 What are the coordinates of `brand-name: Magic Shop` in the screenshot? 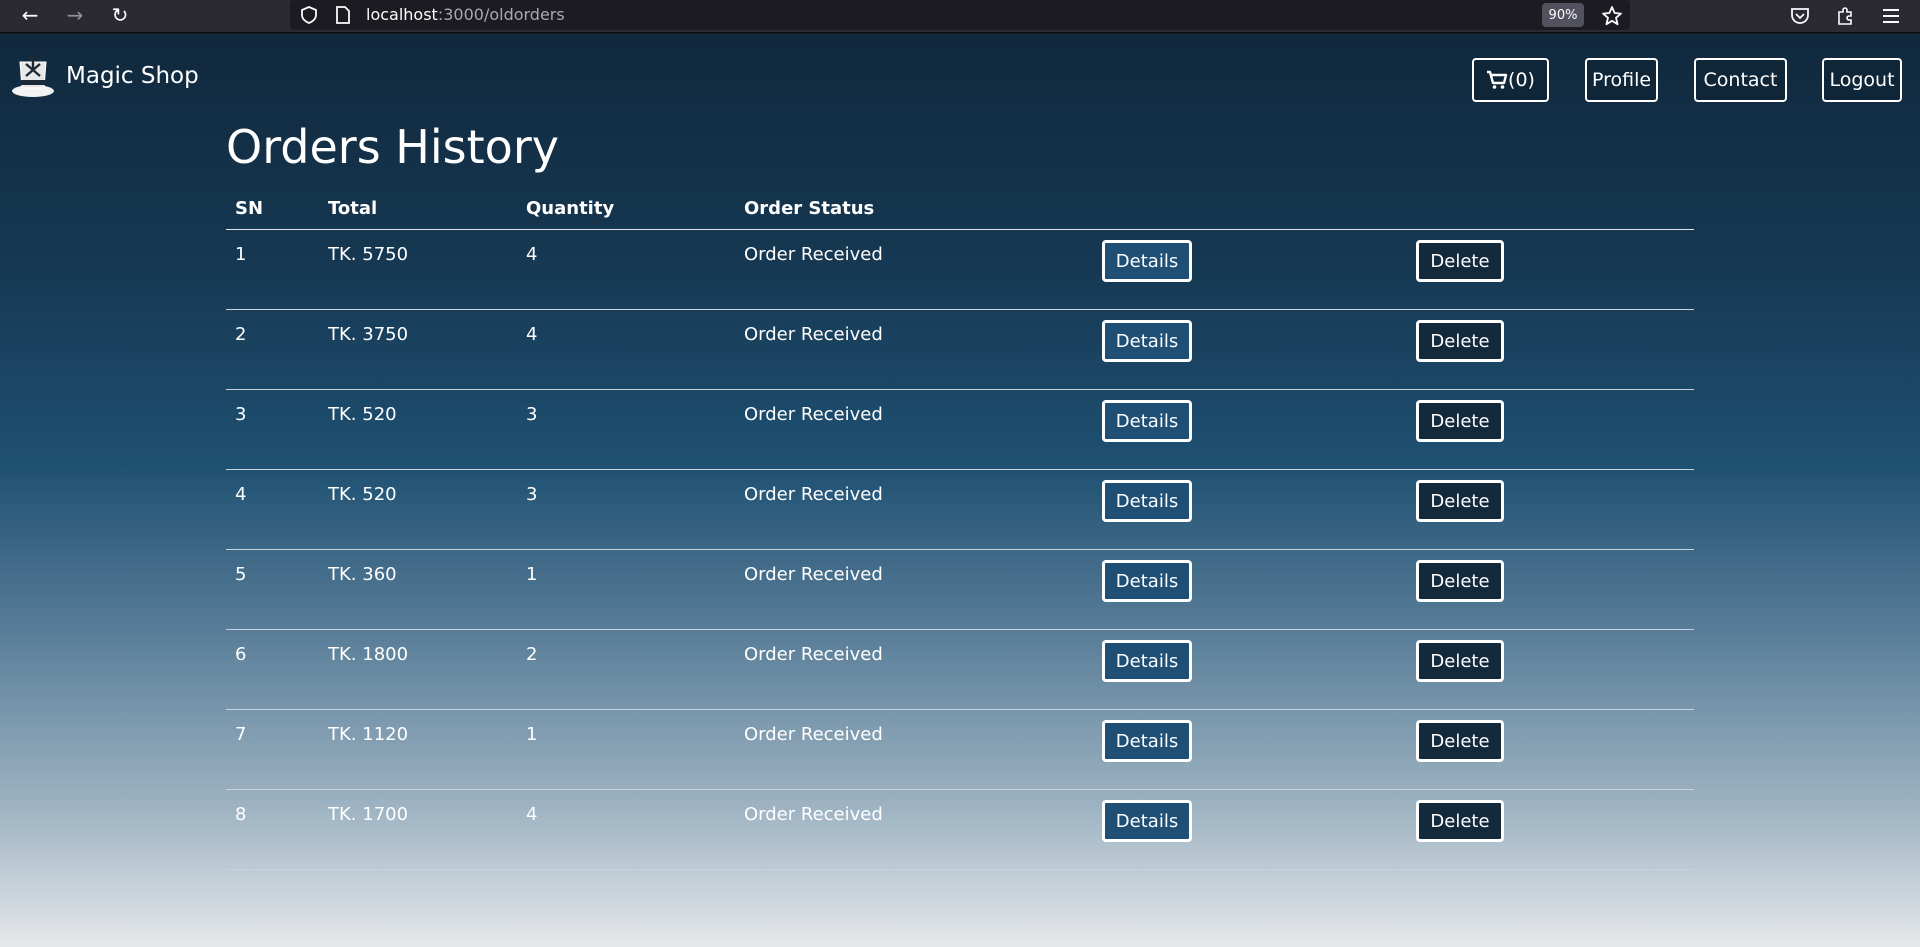 It's located at (132, 76).